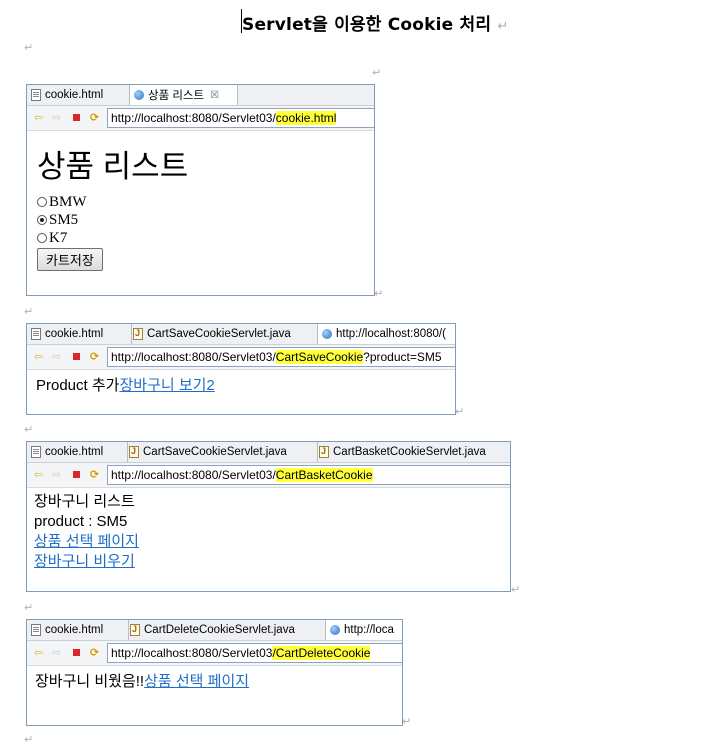  What do you see at coordinates (68, 201) in the screenshot?
I see `radio-label: BMW` at bounding box center [68, 201].